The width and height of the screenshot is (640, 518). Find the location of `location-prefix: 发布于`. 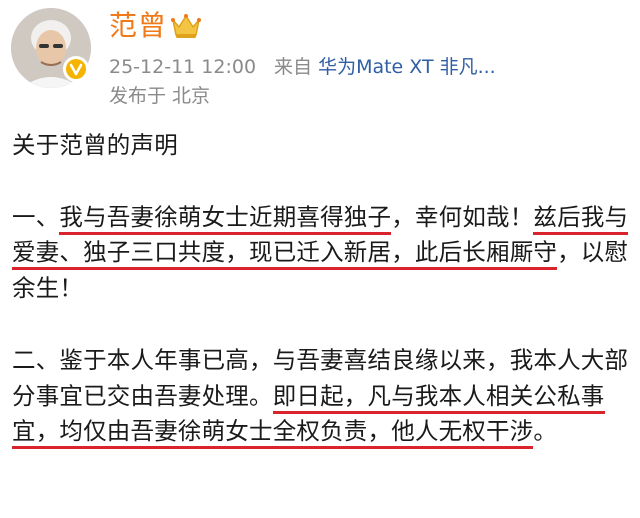

location-prefix: 发布于 is located at coordinates (138, 96).